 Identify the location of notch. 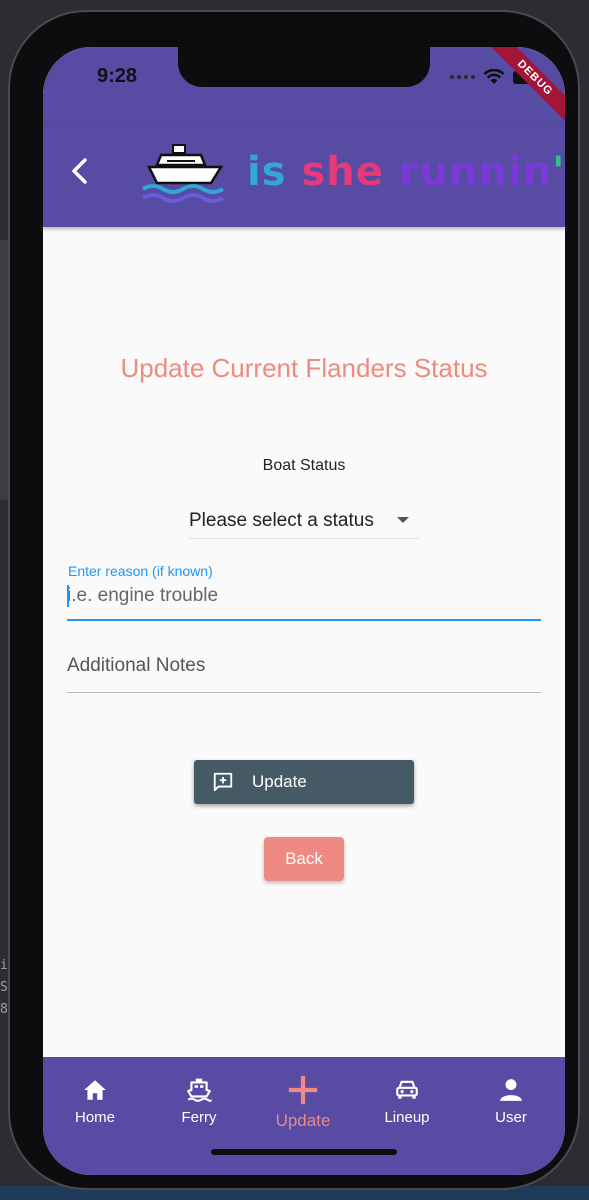
(304, 67).